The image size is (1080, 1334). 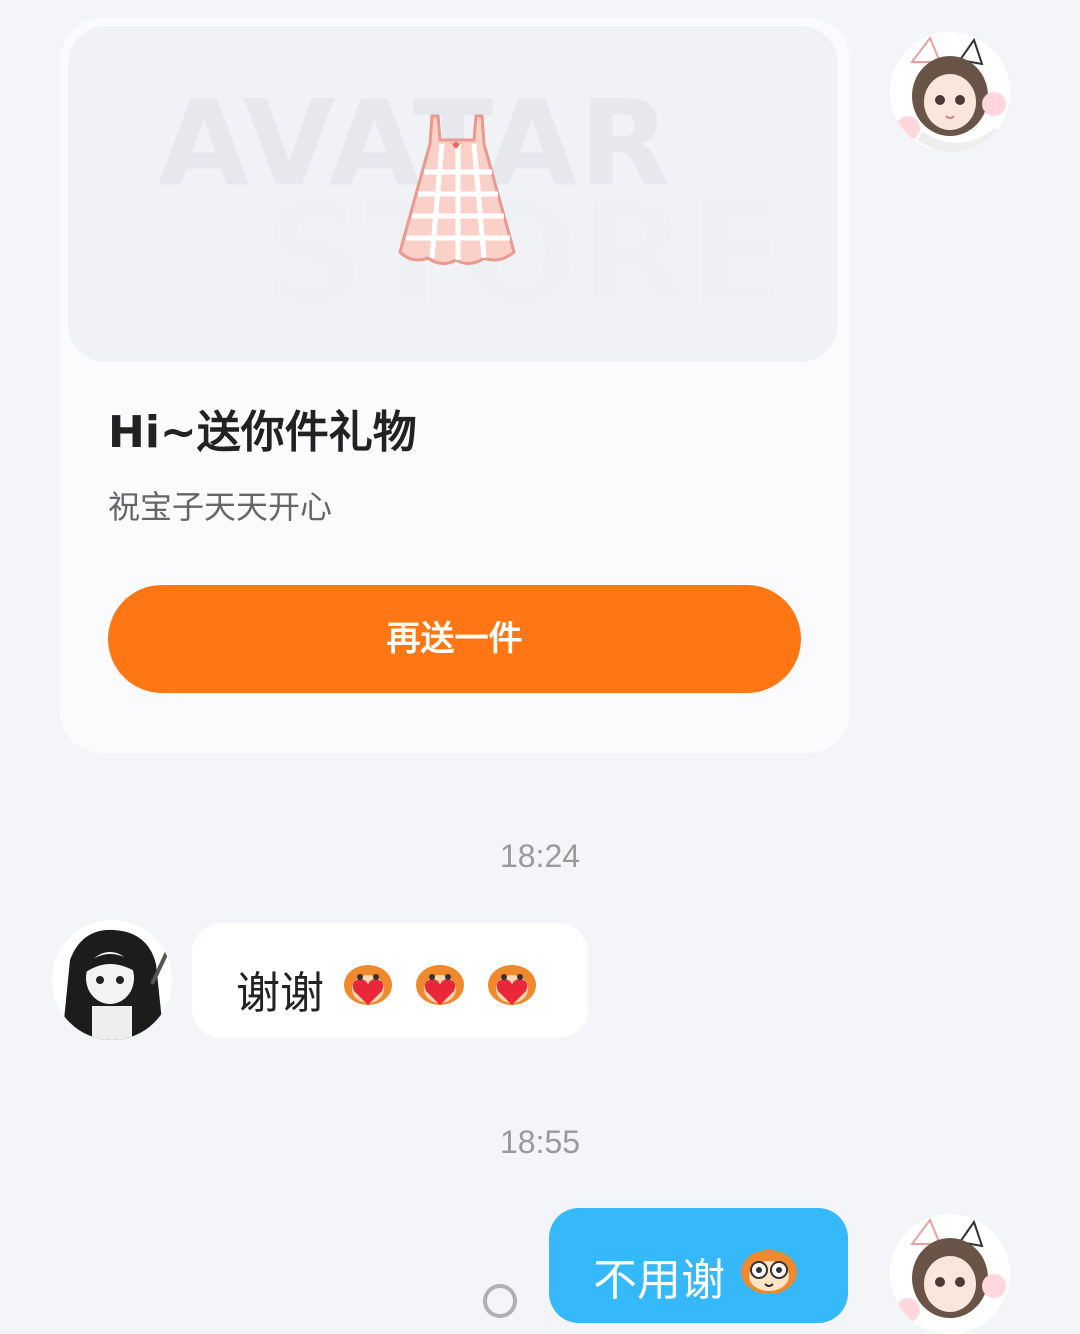 What do you see at coordinates (540, 856) in the screenshot?
I see `message-timestamp: 18:24` at bounding box center [540, 856].